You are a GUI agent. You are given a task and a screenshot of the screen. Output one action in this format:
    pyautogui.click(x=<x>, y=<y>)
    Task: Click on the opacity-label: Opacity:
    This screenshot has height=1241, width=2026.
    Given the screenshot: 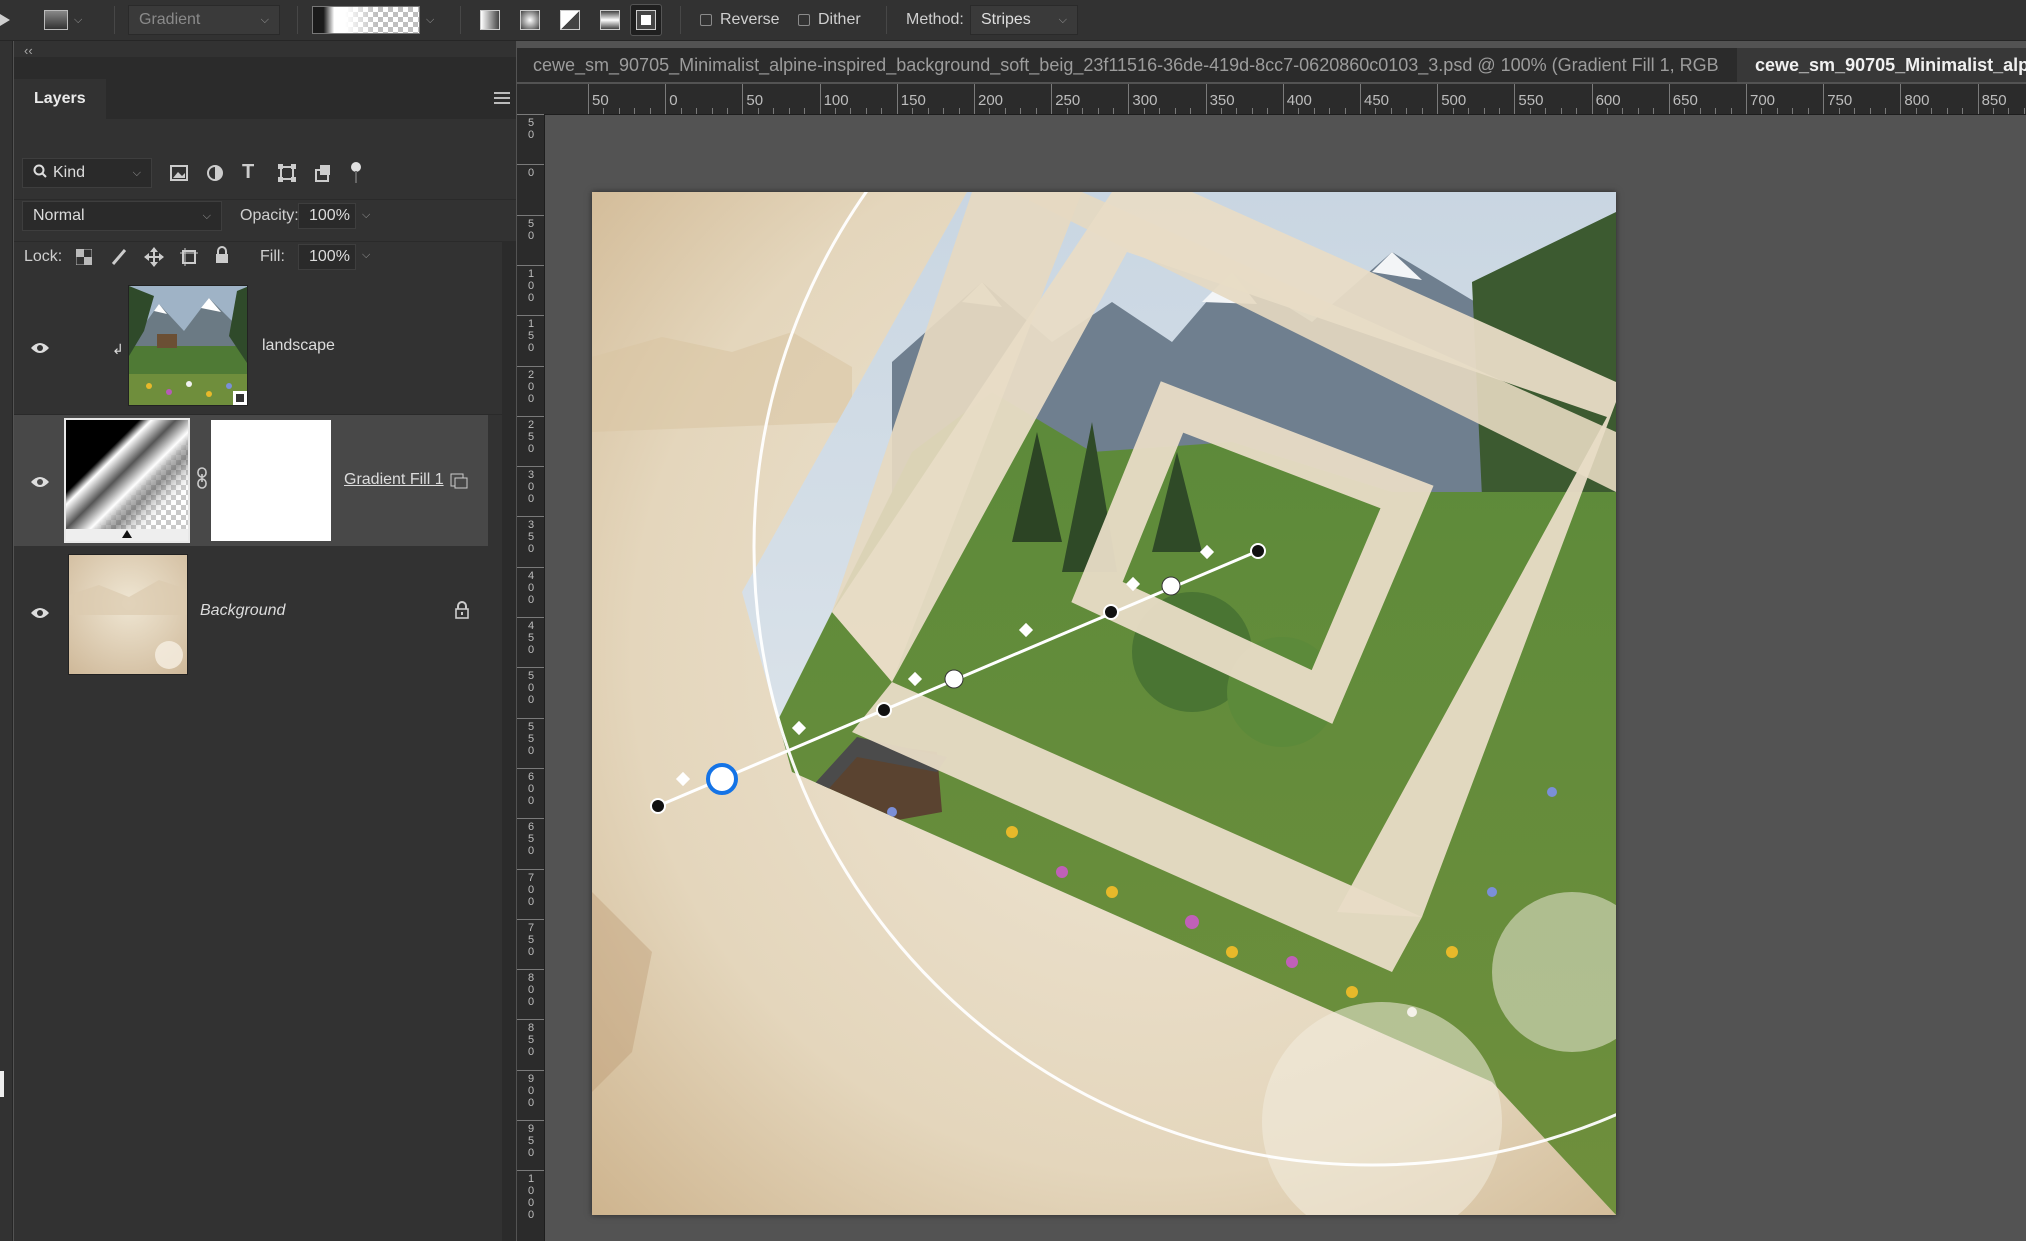 What is the action you would take?
    pyautogui.click(x=269, y=215)
    